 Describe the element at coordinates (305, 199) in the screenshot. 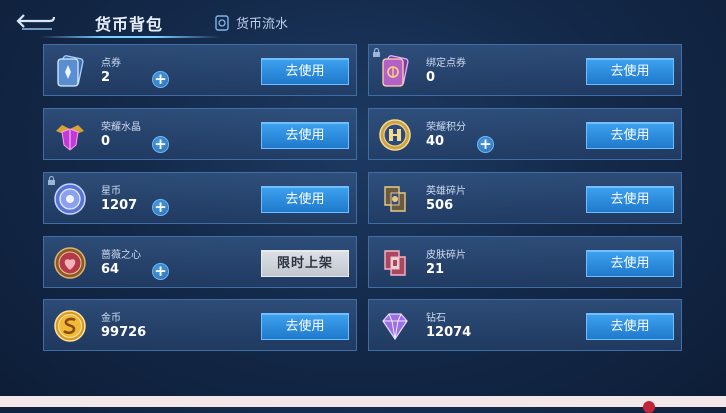

I see `use-star-coin-button: 去使用` at that location.